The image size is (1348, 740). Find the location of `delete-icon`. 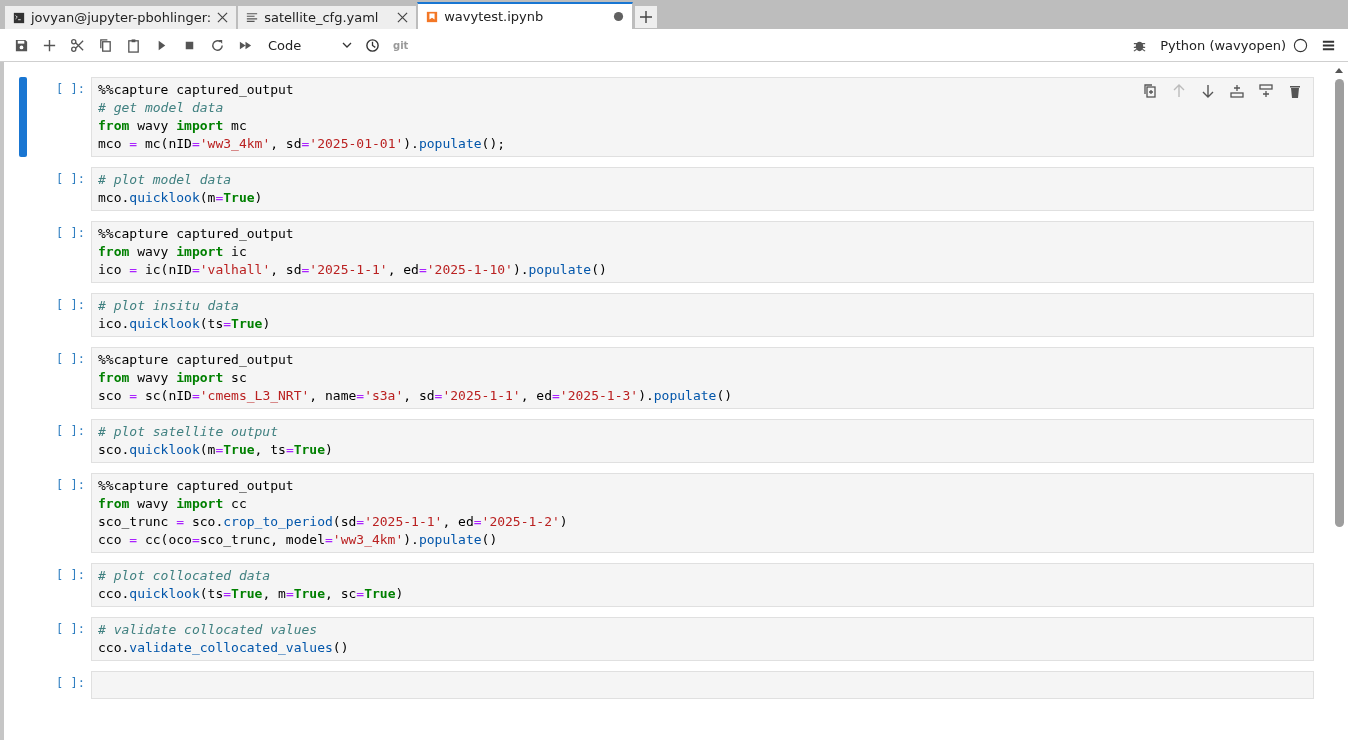

delete-icon is located at coordinates (1295, 91).